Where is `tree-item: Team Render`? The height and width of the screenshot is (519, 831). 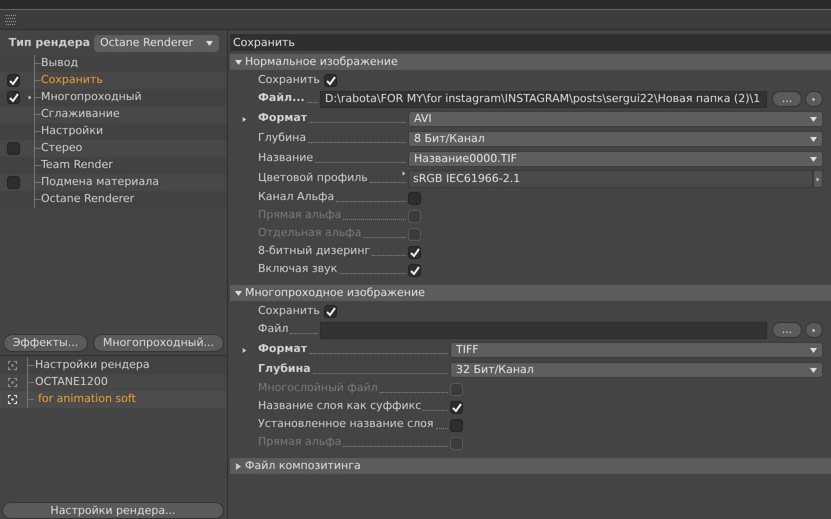
tree-item: Team Render is located at coordinates (77, 165).